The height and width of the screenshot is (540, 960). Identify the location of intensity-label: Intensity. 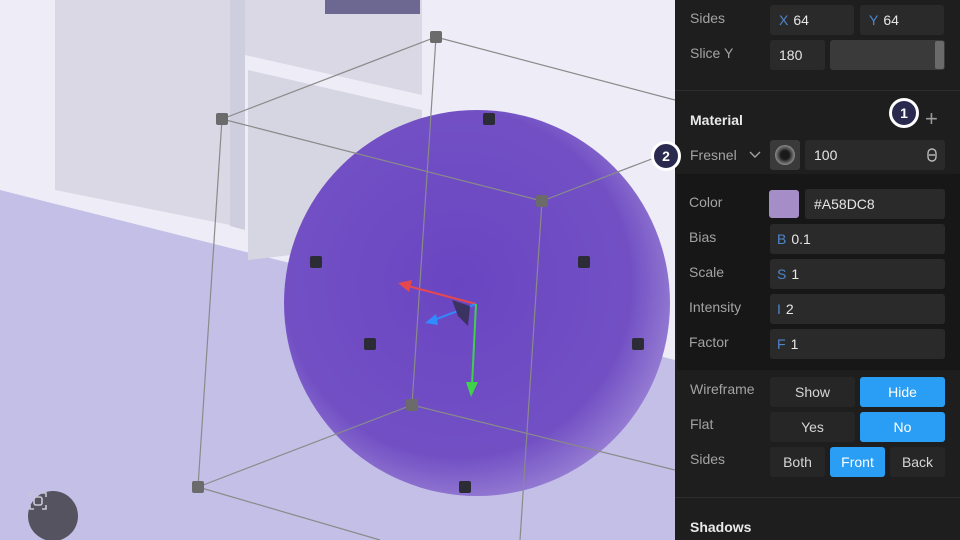
(715, 307).